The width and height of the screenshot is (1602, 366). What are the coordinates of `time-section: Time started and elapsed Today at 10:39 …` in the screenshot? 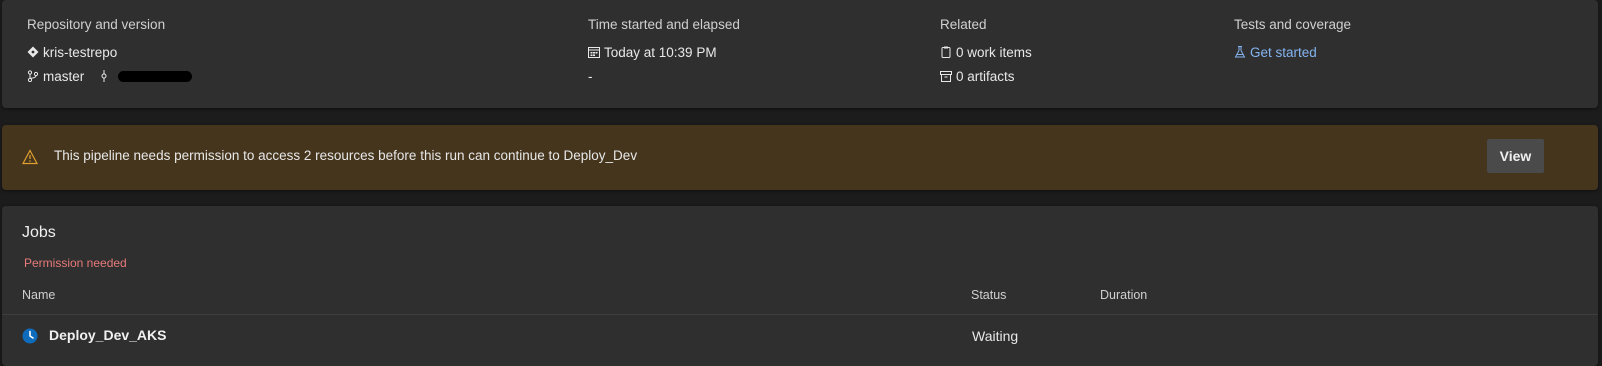 It's located at (664, 52).